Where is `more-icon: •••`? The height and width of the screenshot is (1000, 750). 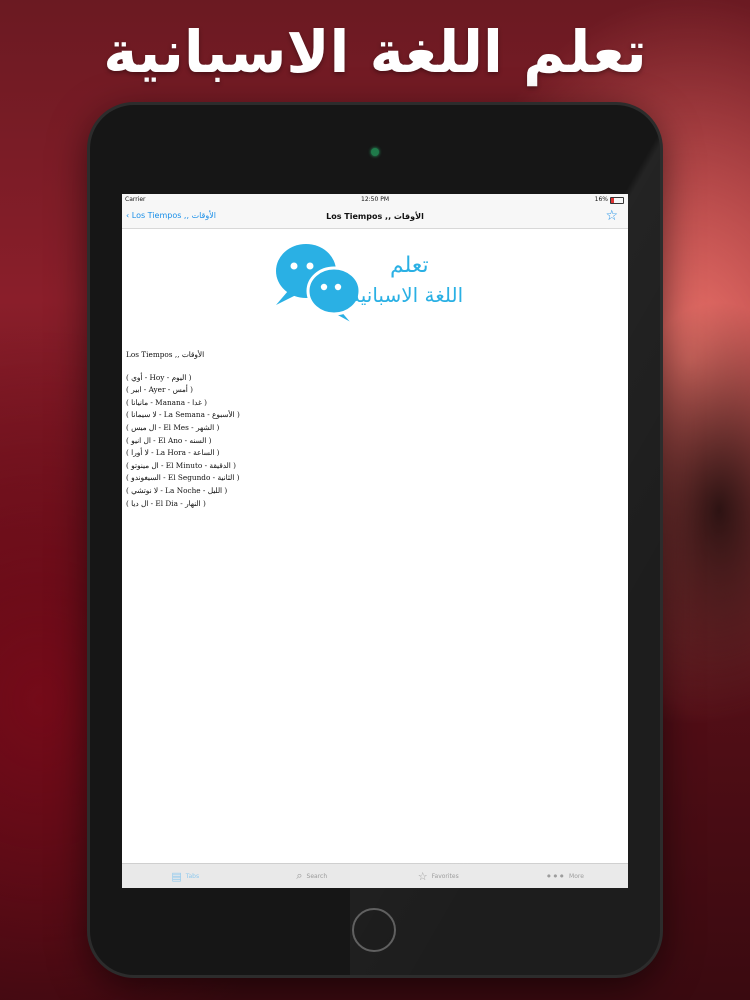 more-icon: ••• is located at coordinates (555, 876).